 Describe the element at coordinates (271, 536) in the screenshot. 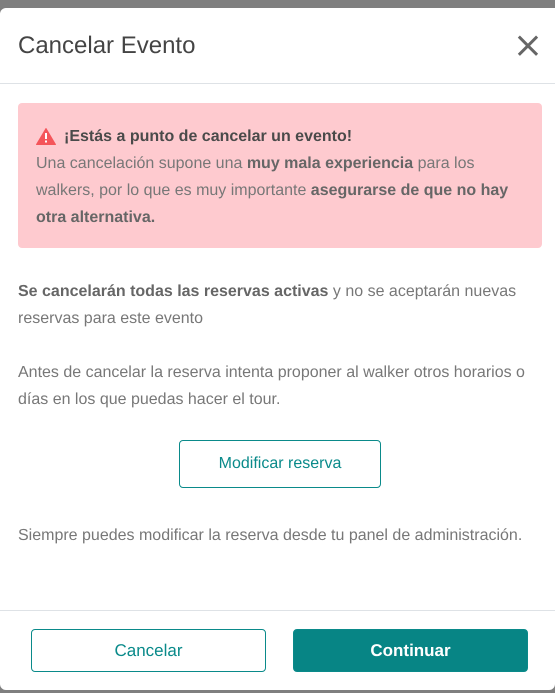

I see `note-text: Siempre puedes modificar la reserva desde tu panel de administración.` at that location.